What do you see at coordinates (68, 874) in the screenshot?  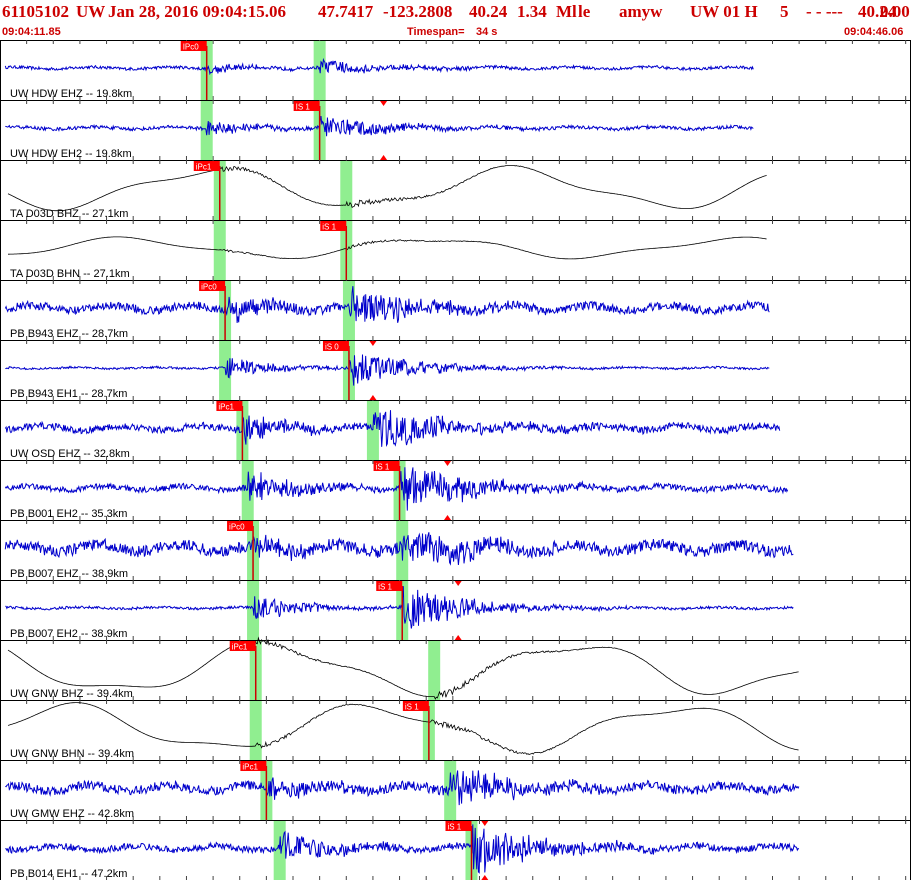 I see `station-label: PB B014 EH1 -- 47.2km` at bounding box center [68, 874].